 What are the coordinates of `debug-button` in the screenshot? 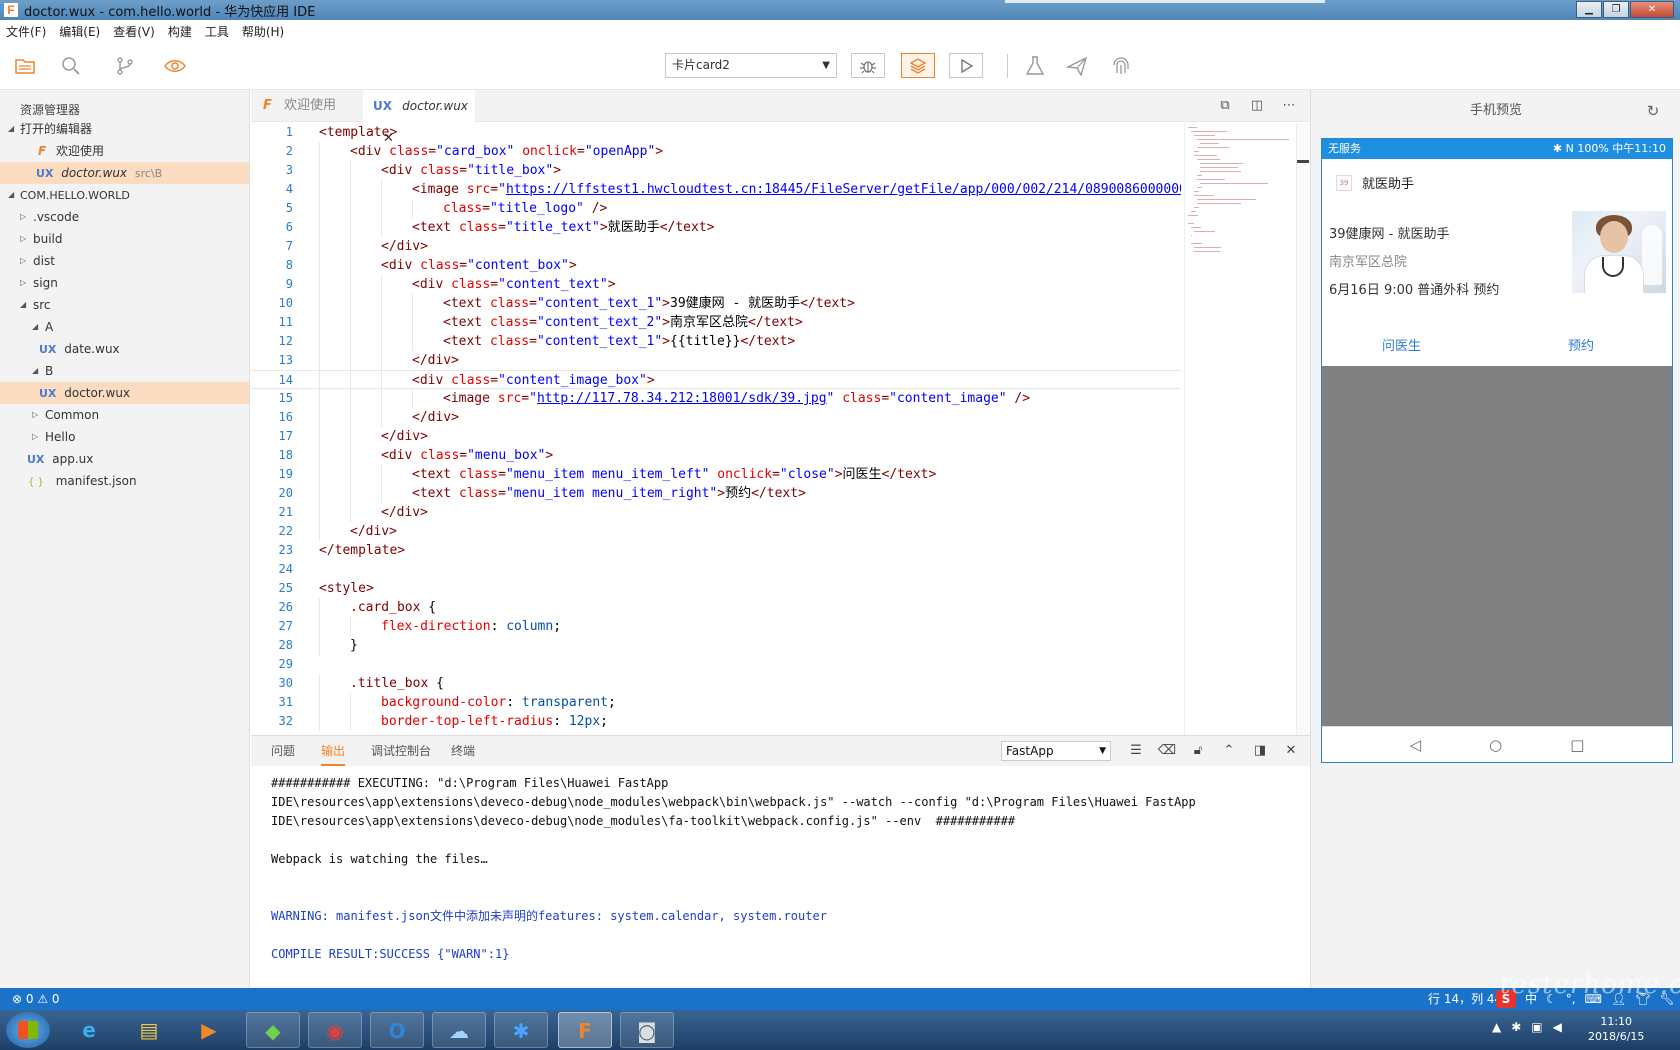 It's located at (868, 65).